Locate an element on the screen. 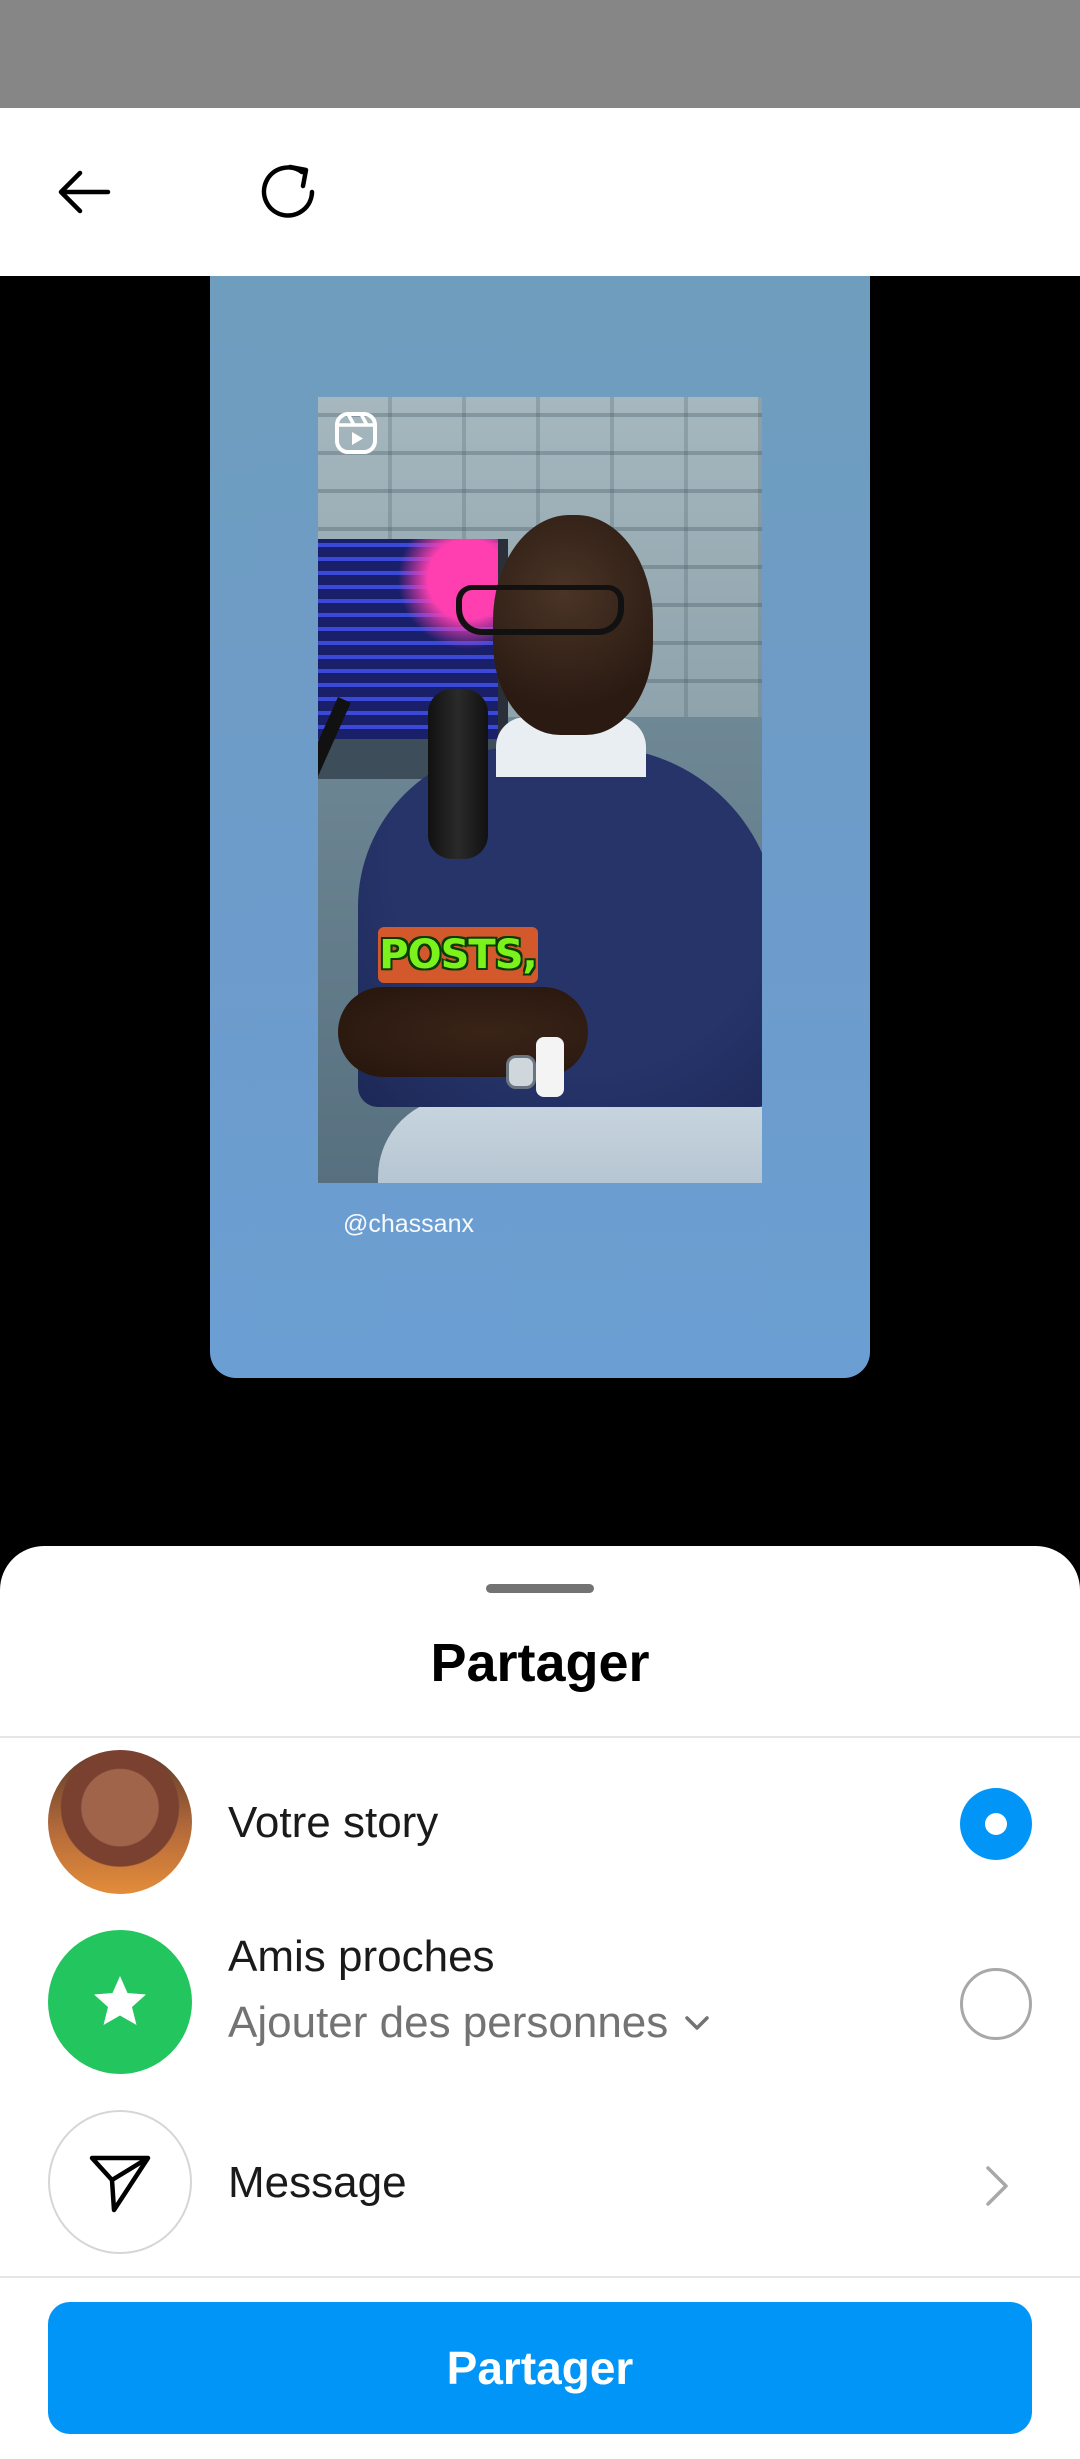 The image size is (1080, 2459). option-message: Message is located at coordinates (540, 2184).